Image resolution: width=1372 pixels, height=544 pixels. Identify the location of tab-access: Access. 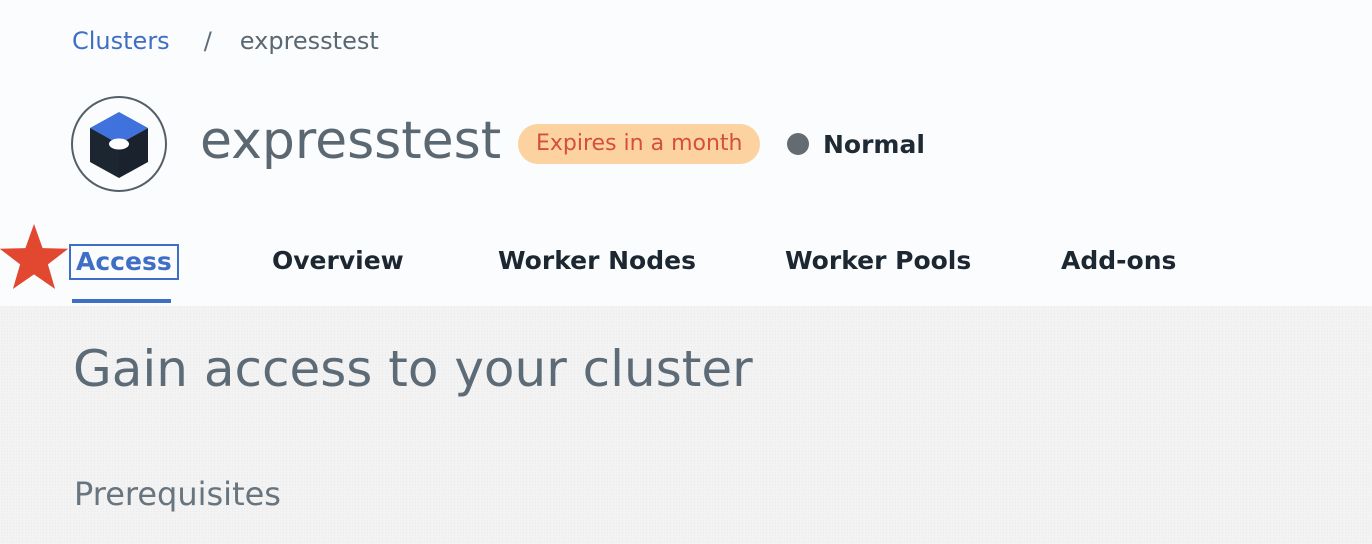
(124, 262).